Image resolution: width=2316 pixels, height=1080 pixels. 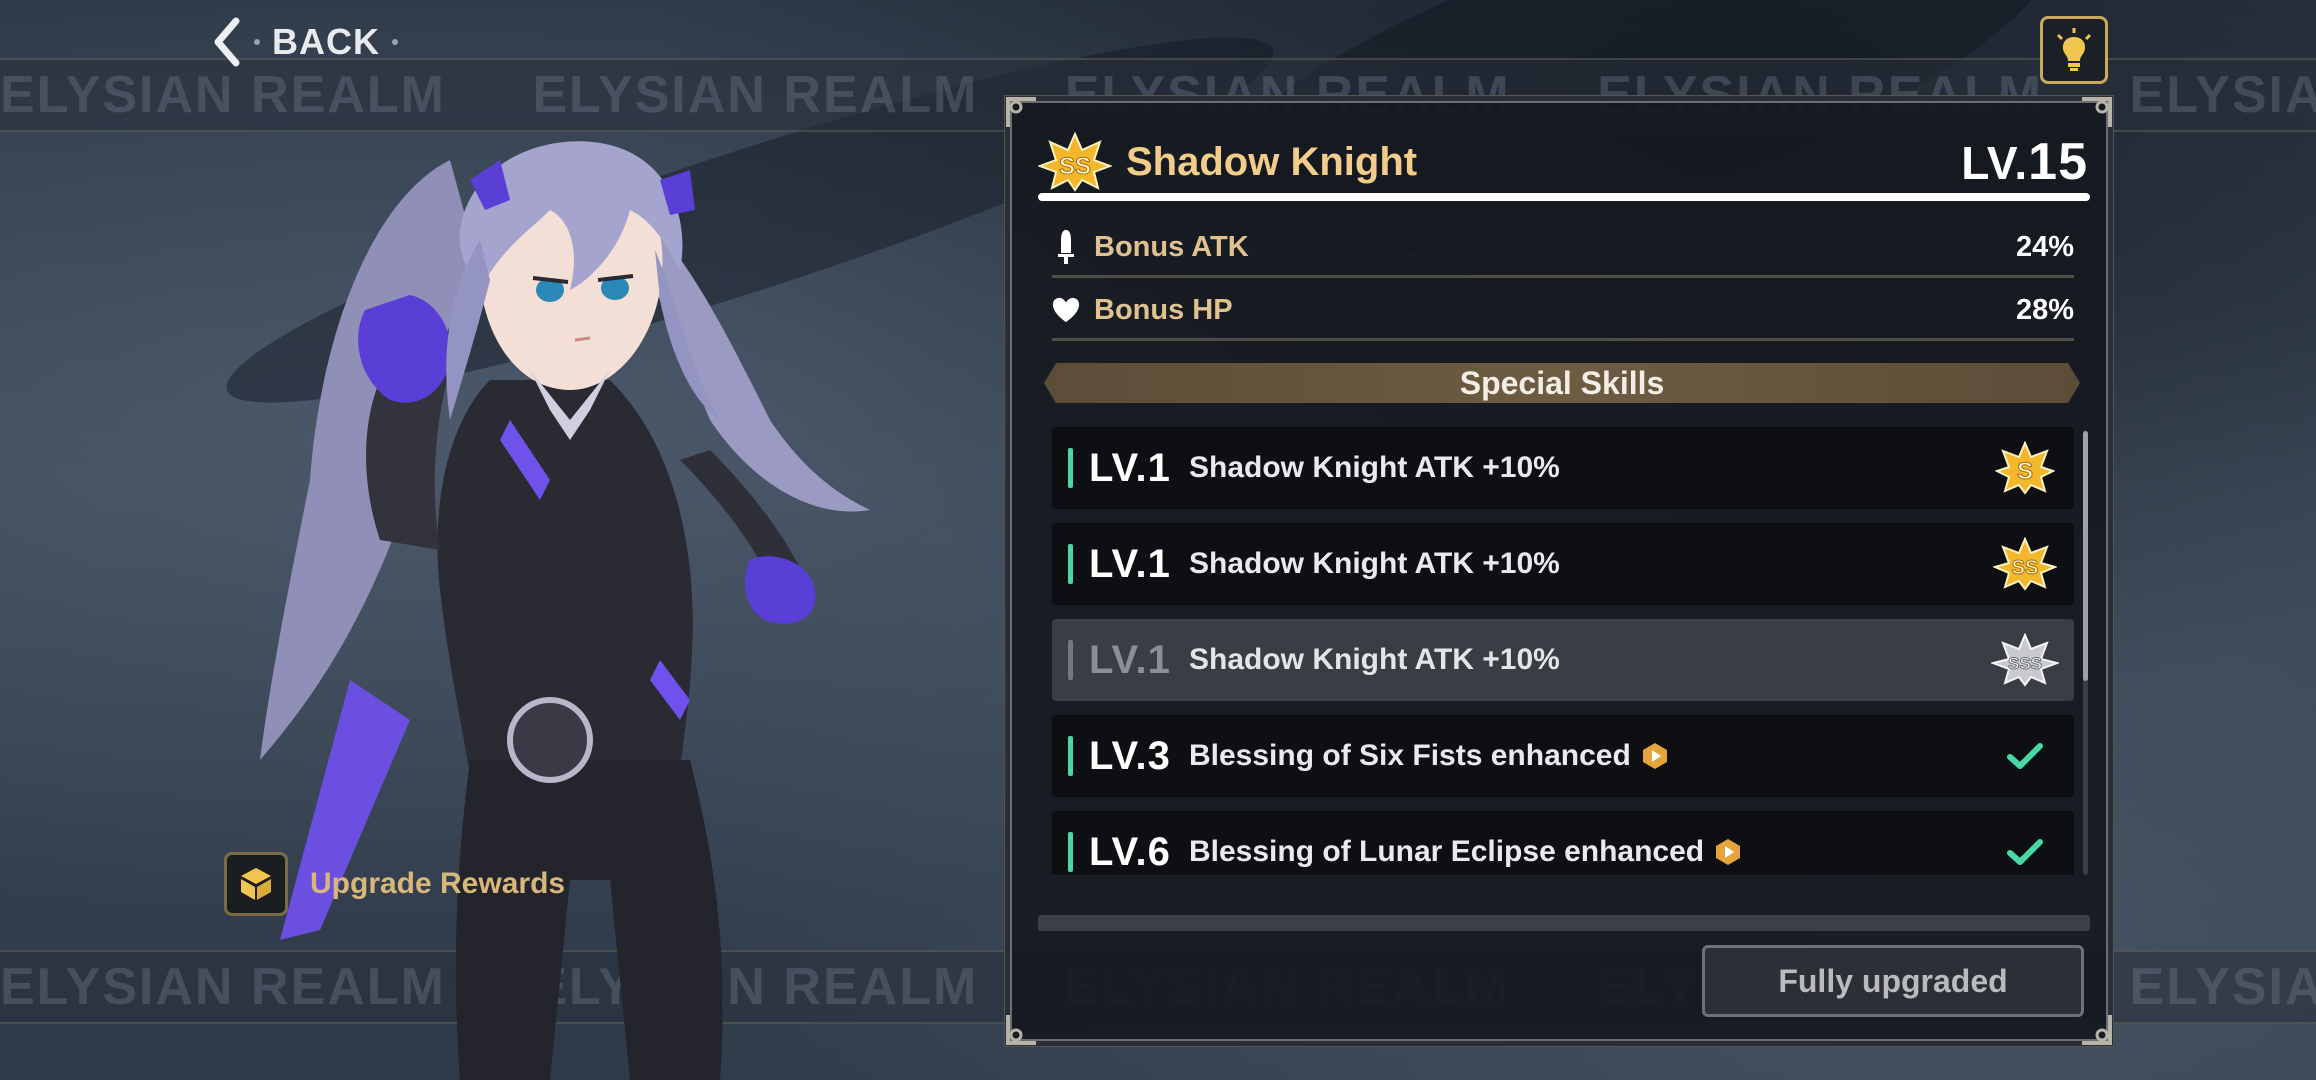 I want to click on sword-icon, so click(x=1066, y=247).